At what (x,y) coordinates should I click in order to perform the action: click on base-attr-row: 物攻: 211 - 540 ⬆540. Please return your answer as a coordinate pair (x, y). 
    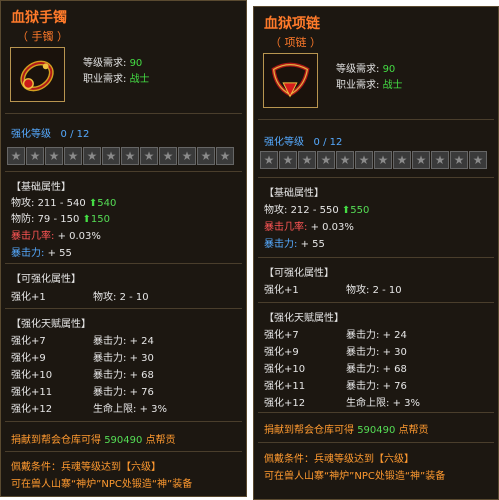
    Looking at the image, I should click on (64, 203).